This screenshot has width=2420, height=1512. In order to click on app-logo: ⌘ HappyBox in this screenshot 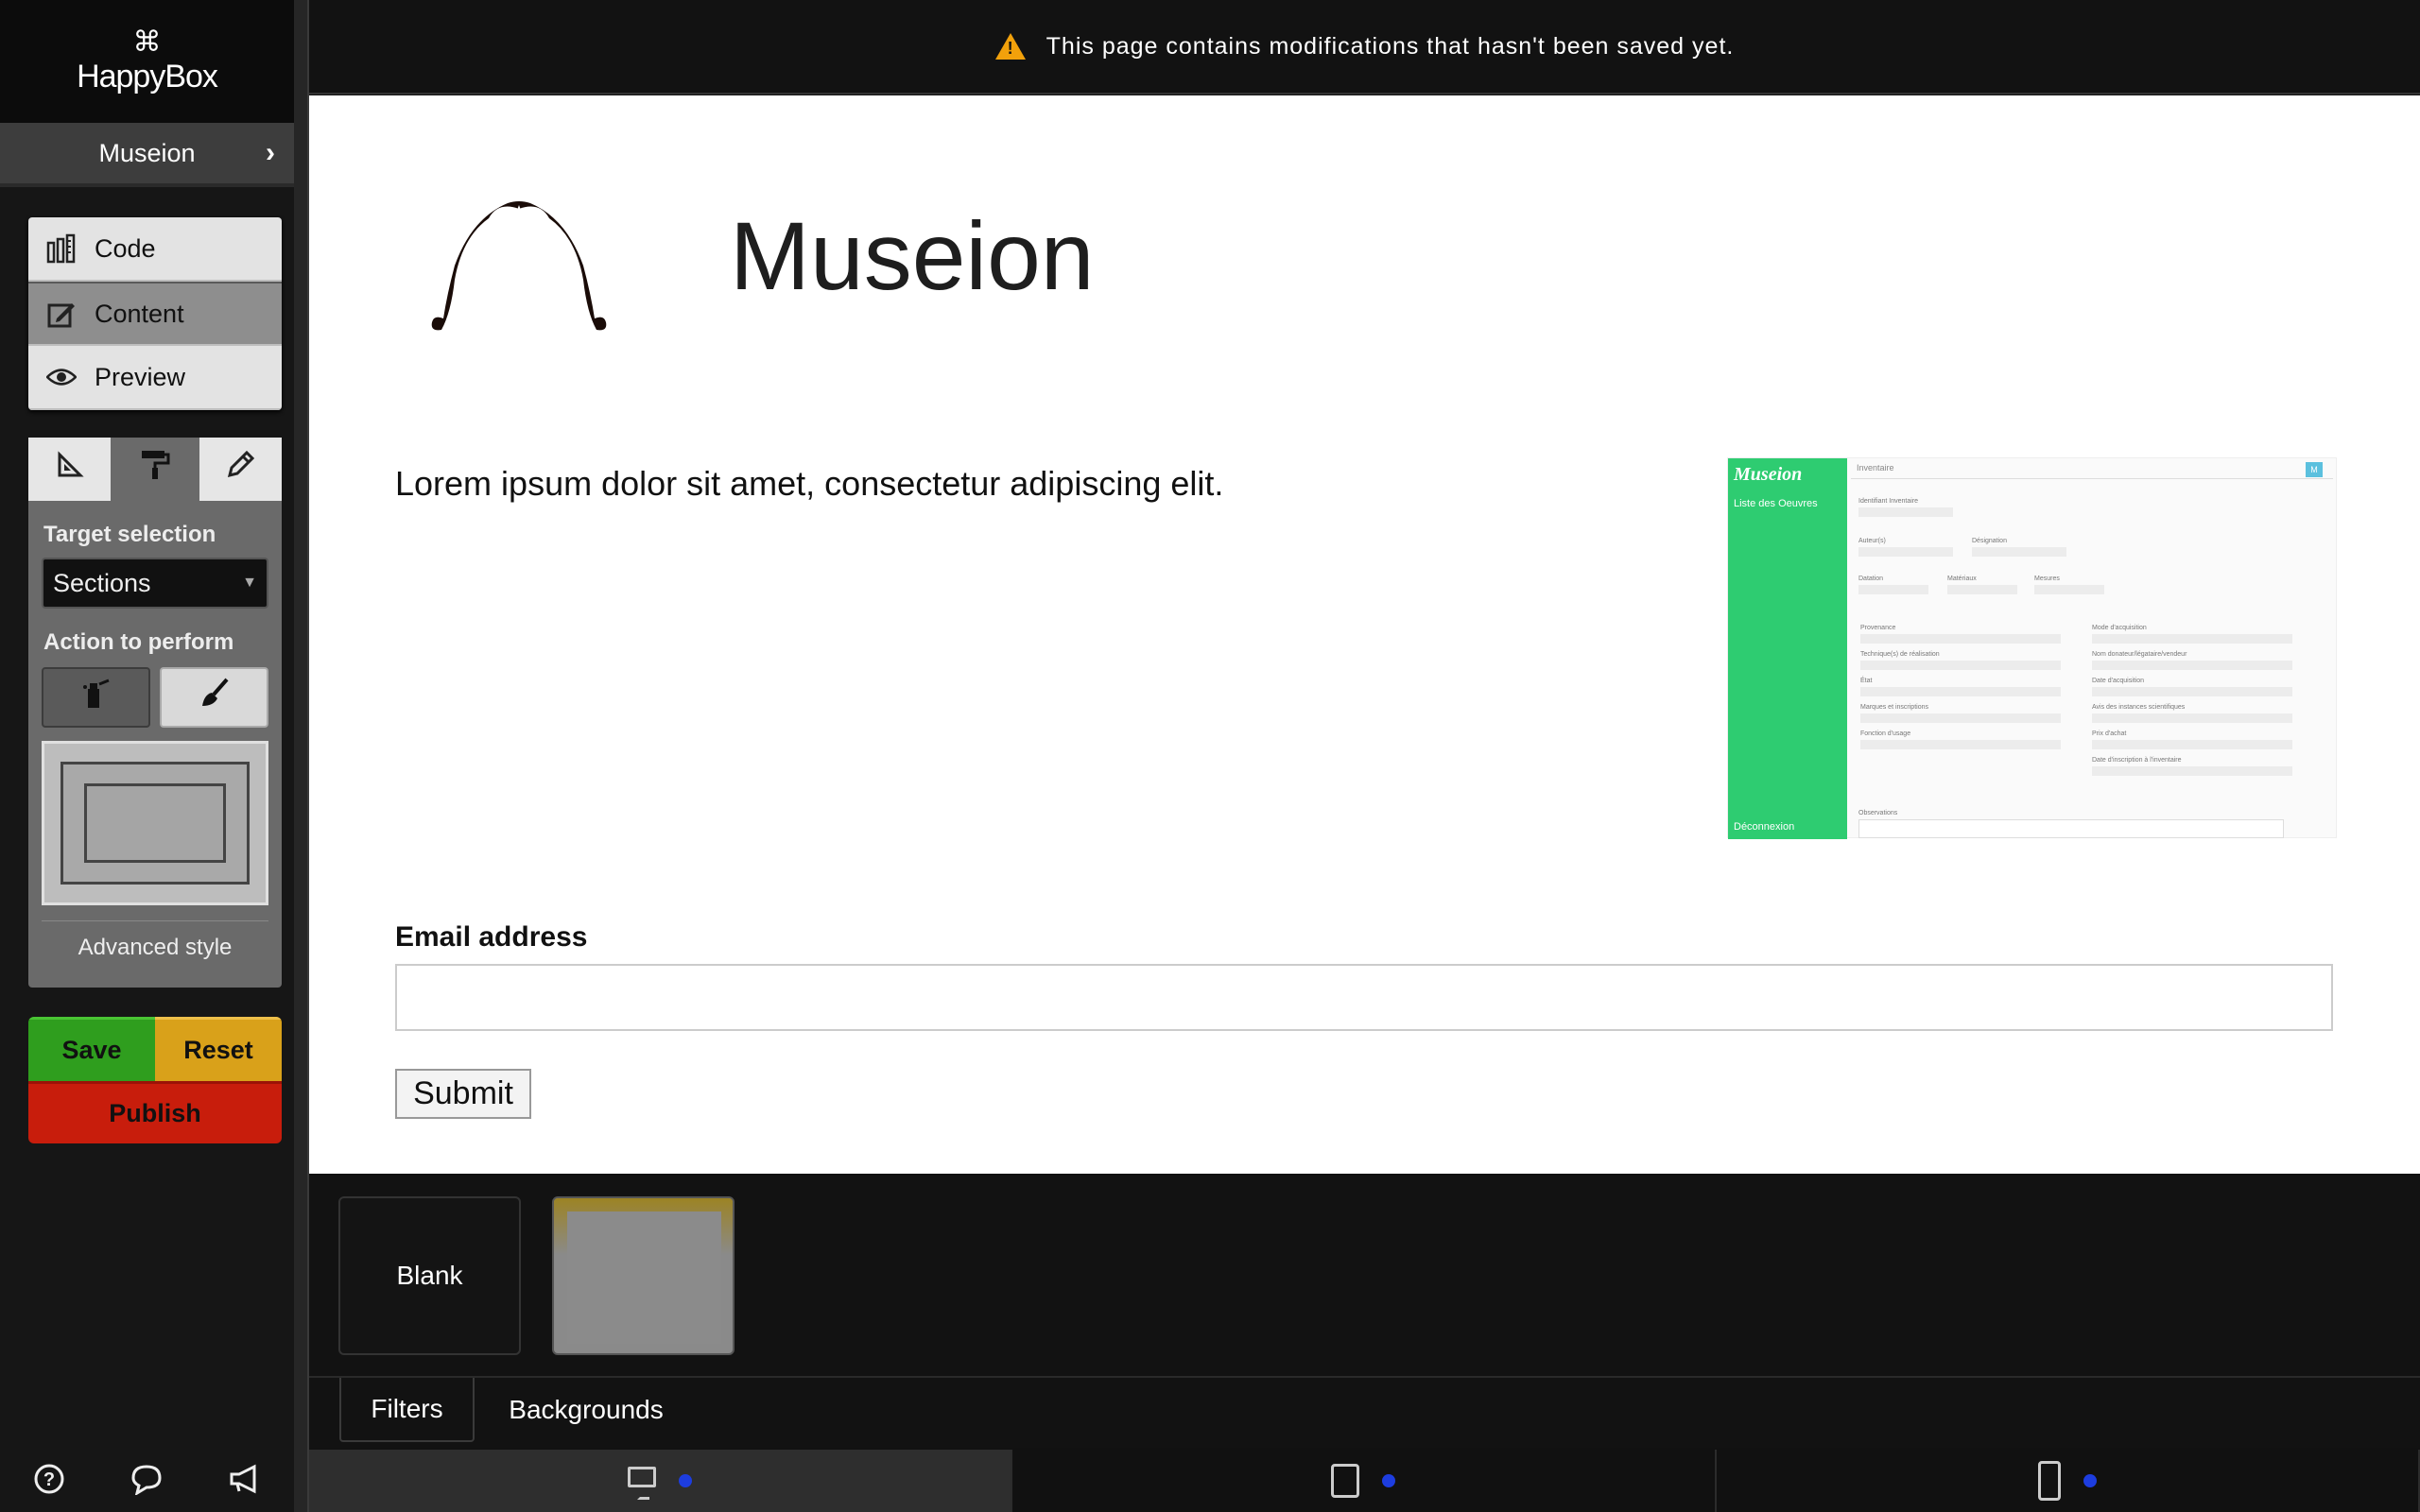, I will do `click(147, 61)`.